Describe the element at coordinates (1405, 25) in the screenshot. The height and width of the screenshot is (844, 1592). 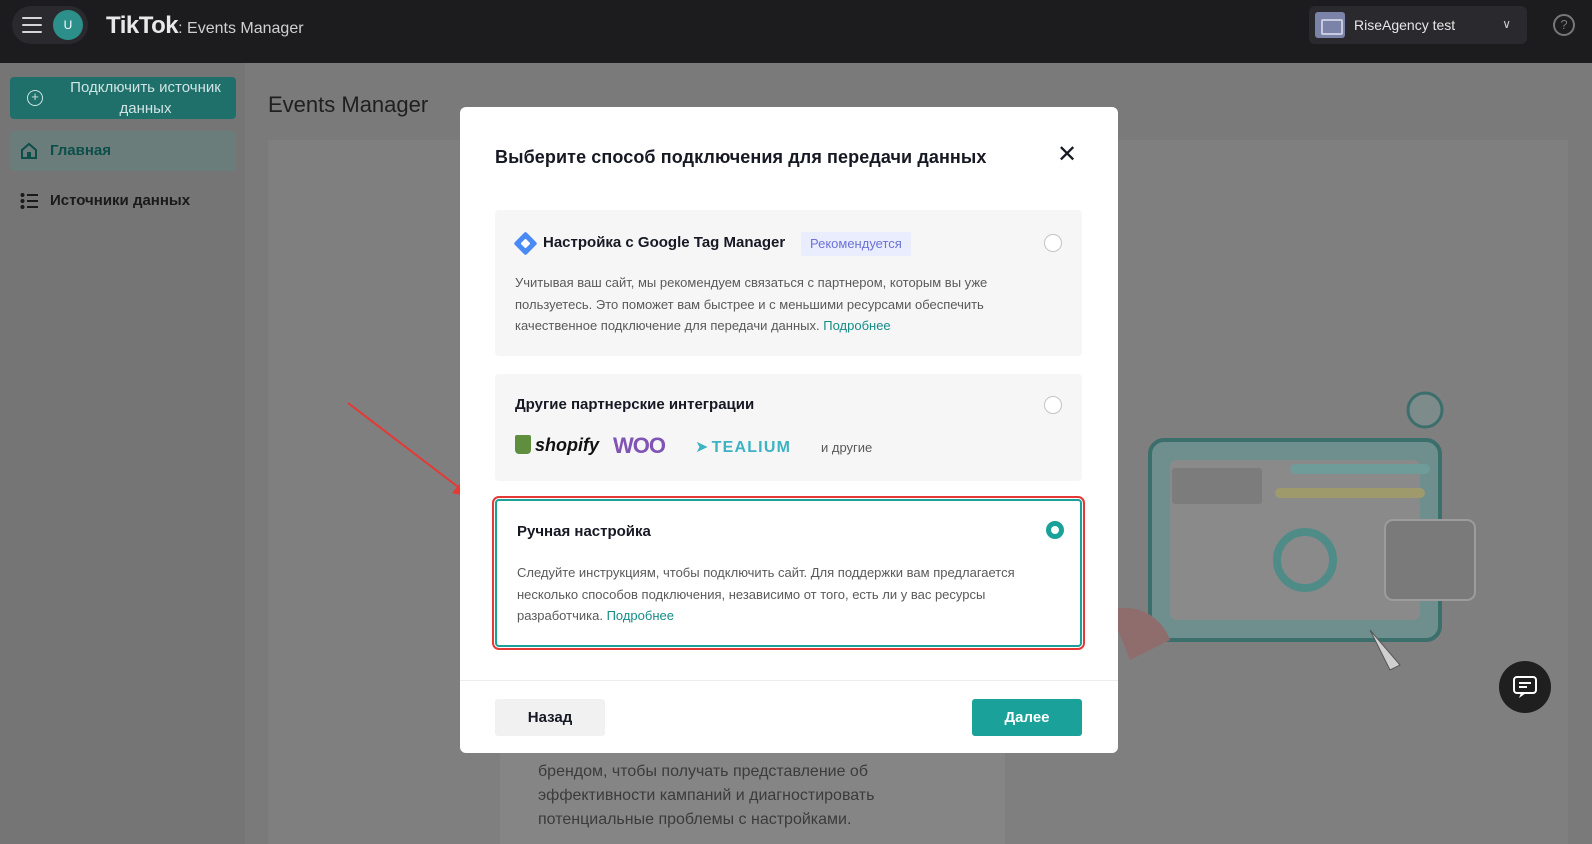
I see `account-name: RiseAgency test` at that location.